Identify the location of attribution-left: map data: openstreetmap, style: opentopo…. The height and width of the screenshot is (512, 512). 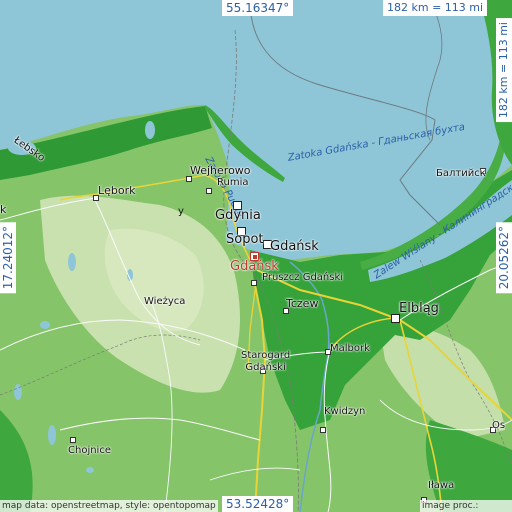
(109, 506).